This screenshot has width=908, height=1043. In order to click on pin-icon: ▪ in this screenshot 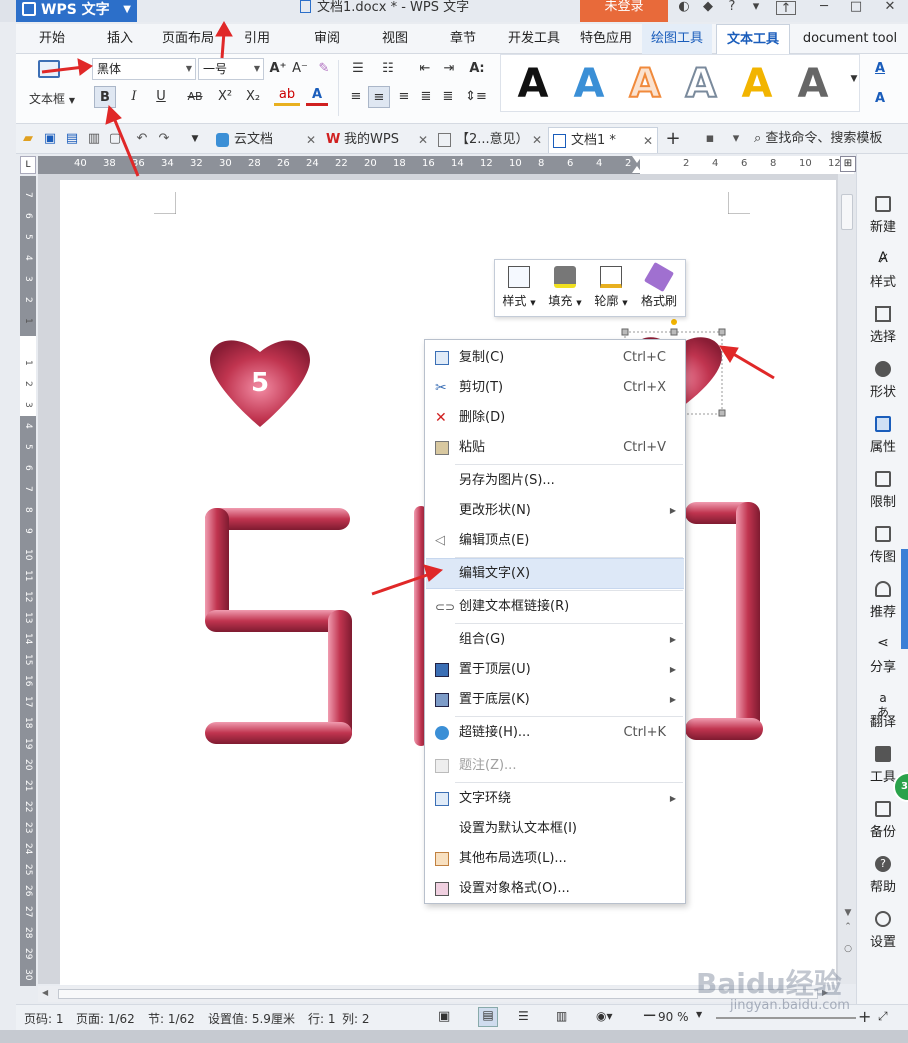, I will do `click(710, 139)`.